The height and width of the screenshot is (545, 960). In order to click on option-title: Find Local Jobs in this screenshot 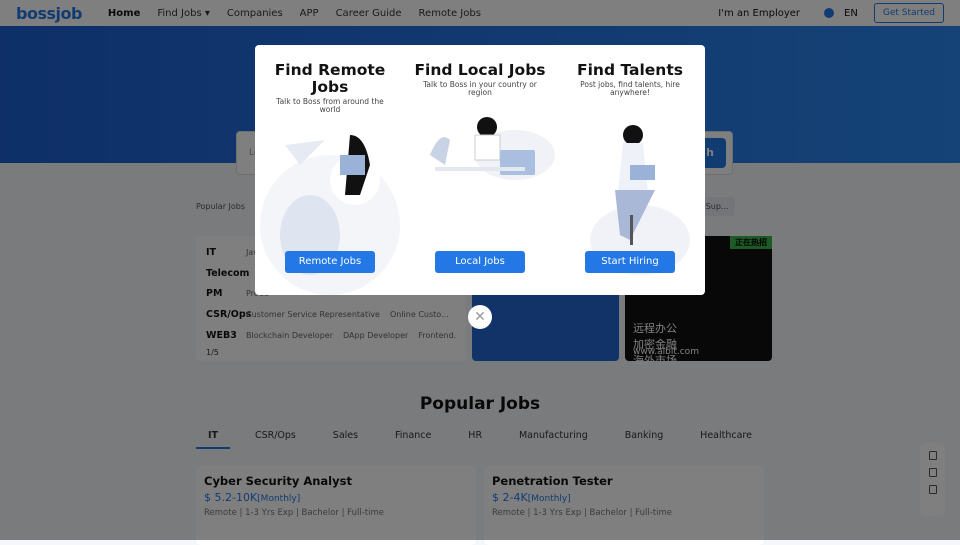, I will do `click(480, 70)`.